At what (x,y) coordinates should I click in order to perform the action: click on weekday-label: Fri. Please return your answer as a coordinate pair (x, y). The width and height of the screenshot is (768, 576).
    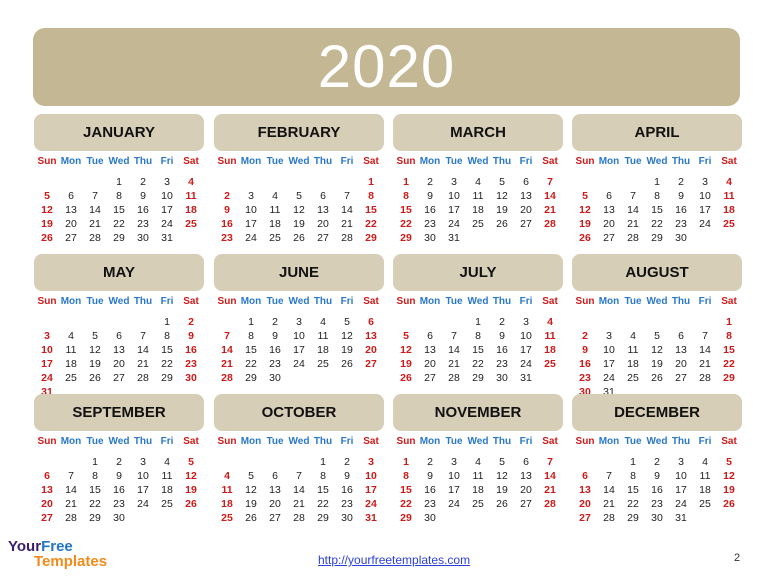
    Looking at the image, I should click on (167, 161).